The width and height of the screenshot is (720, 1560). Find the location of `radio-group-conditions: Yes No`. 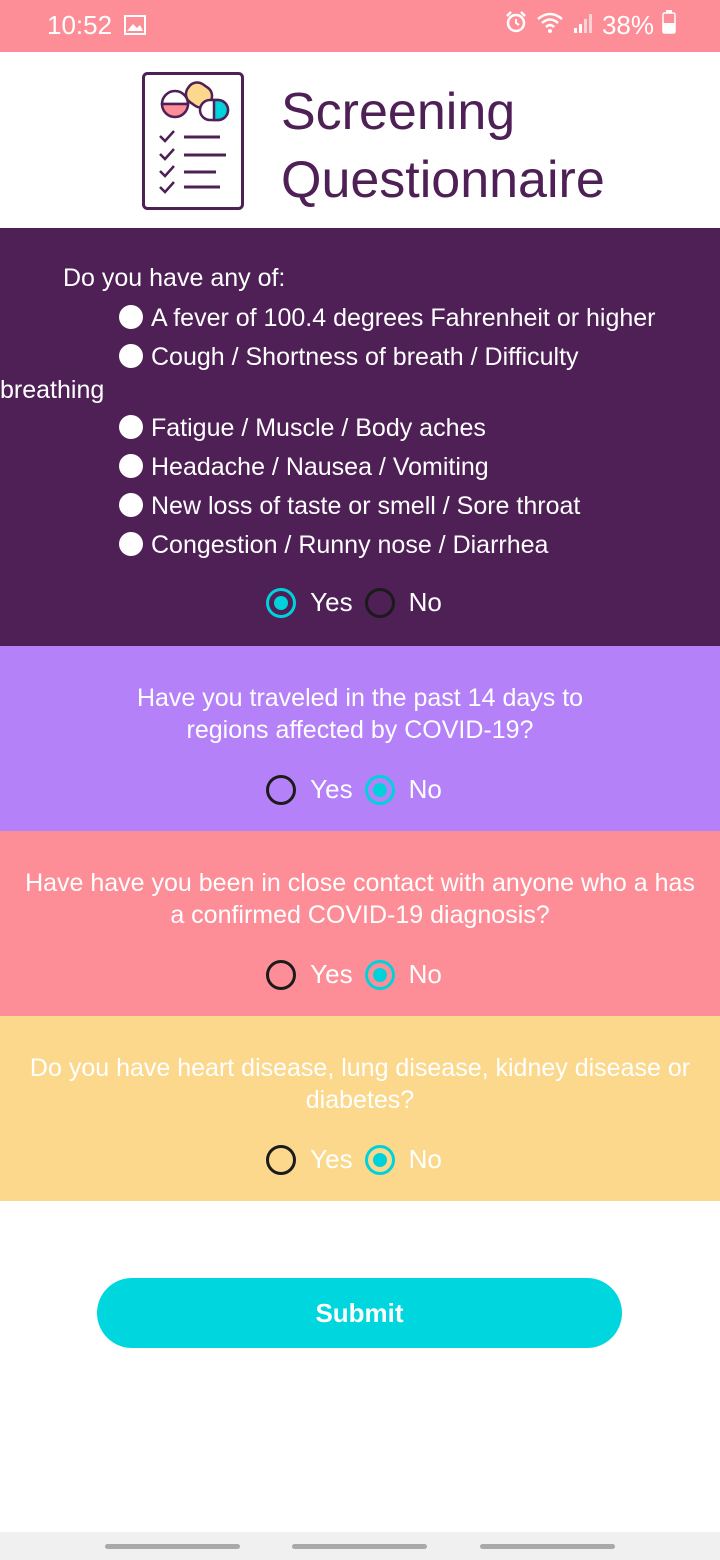

radio-group-conditions: Yes No is located at coordinates (360, 1159).